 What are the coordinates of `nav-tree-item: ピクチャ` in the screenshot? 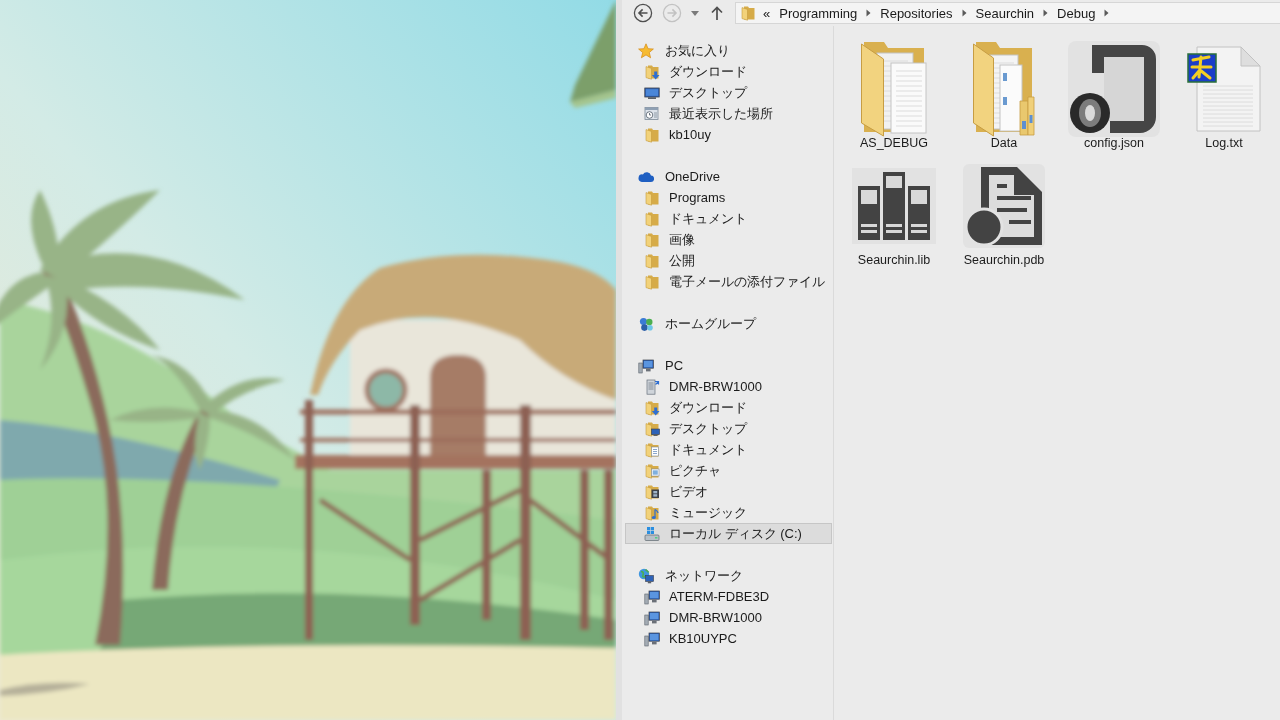 It's located at (728, 470).